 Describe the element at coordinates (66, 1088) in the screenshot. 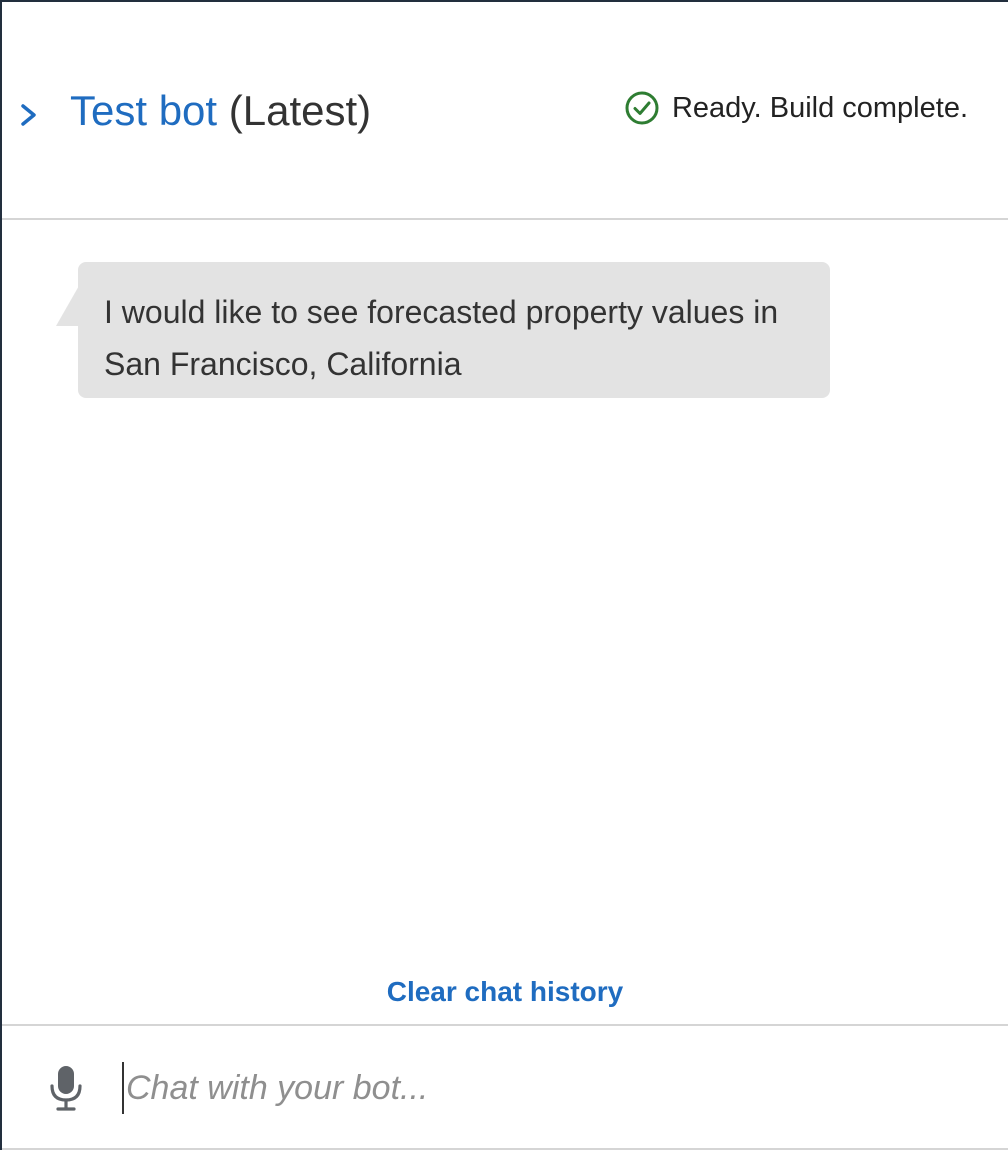

I see `microphone-icon` at that location.